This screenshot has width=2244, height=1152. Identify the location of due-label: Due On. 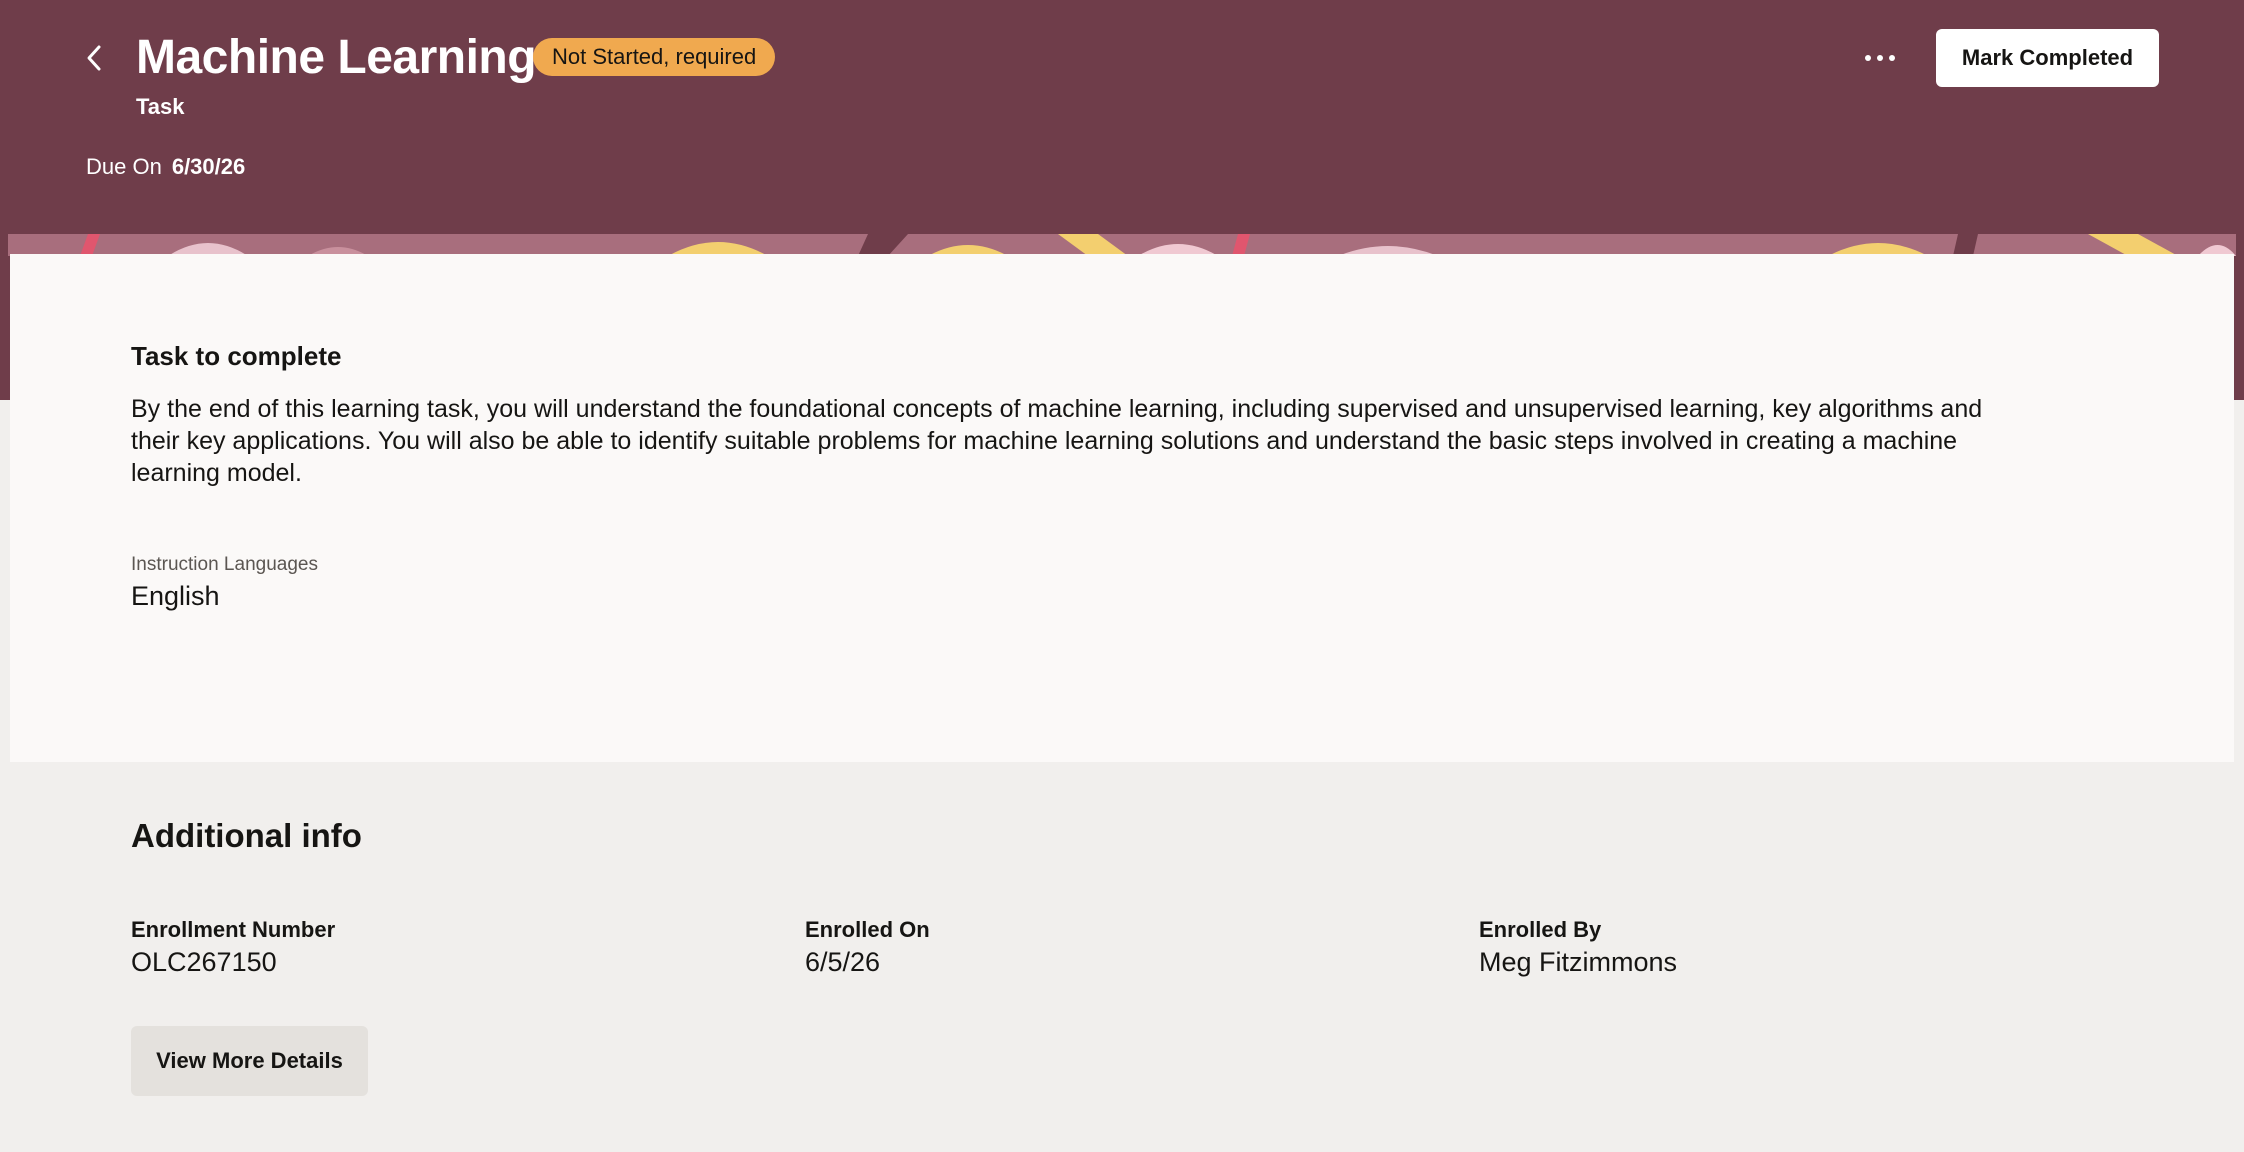
(124, 166).